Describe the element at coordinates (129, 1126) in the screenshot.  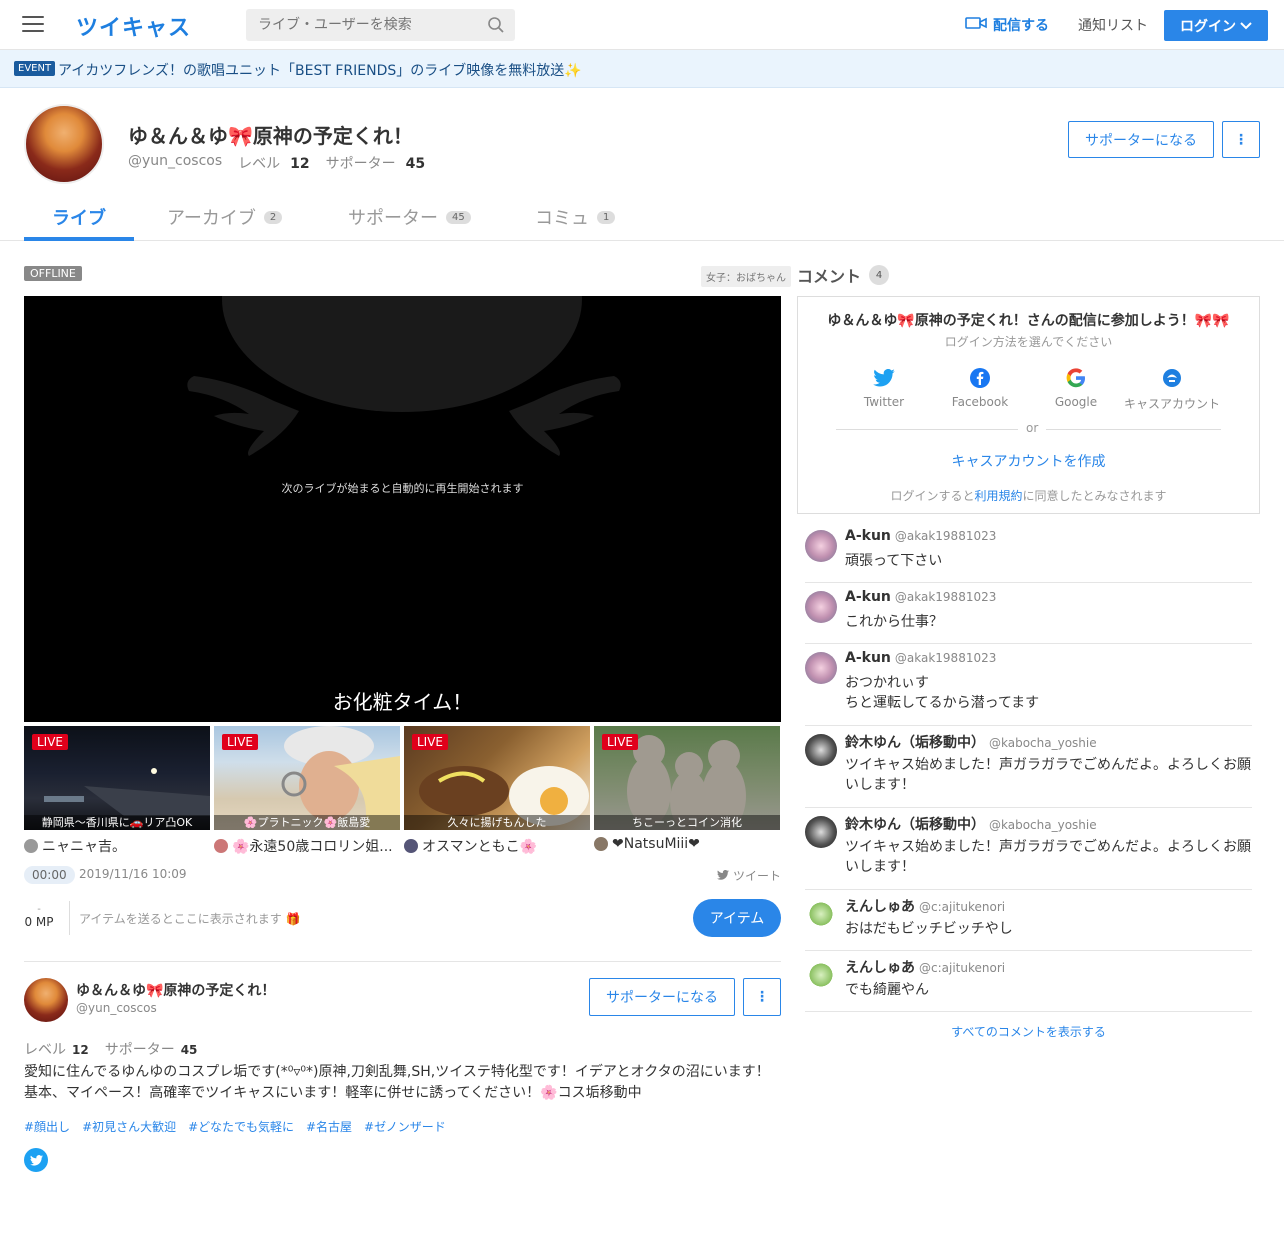
I see `hashtag-link: #初見さん大歓迎` at that location.